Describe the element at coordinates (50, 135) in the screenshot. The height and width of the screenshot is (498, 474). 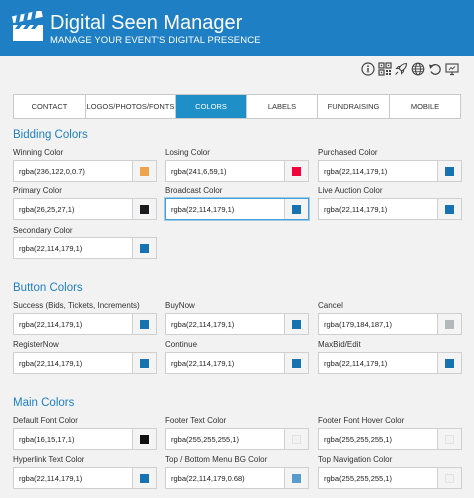
I see `bidding-colors-heading: Bidding Colors` at that location.